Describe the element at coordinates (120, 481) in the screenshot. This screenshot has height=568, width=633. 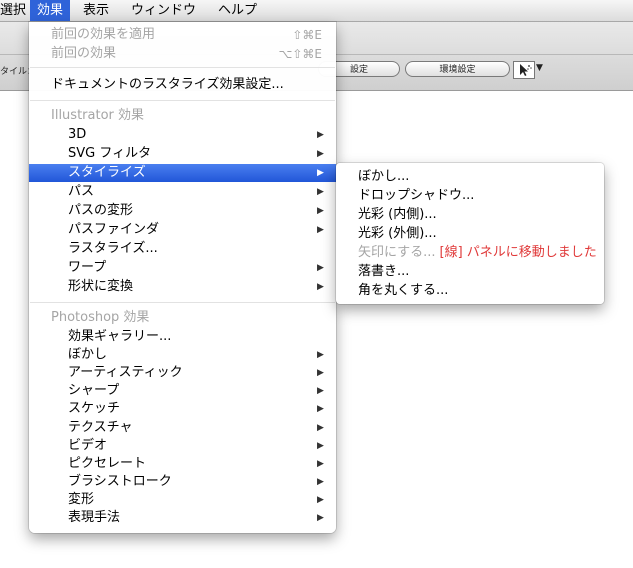
I see `menu-item-label: ブラシストローク` at that location.